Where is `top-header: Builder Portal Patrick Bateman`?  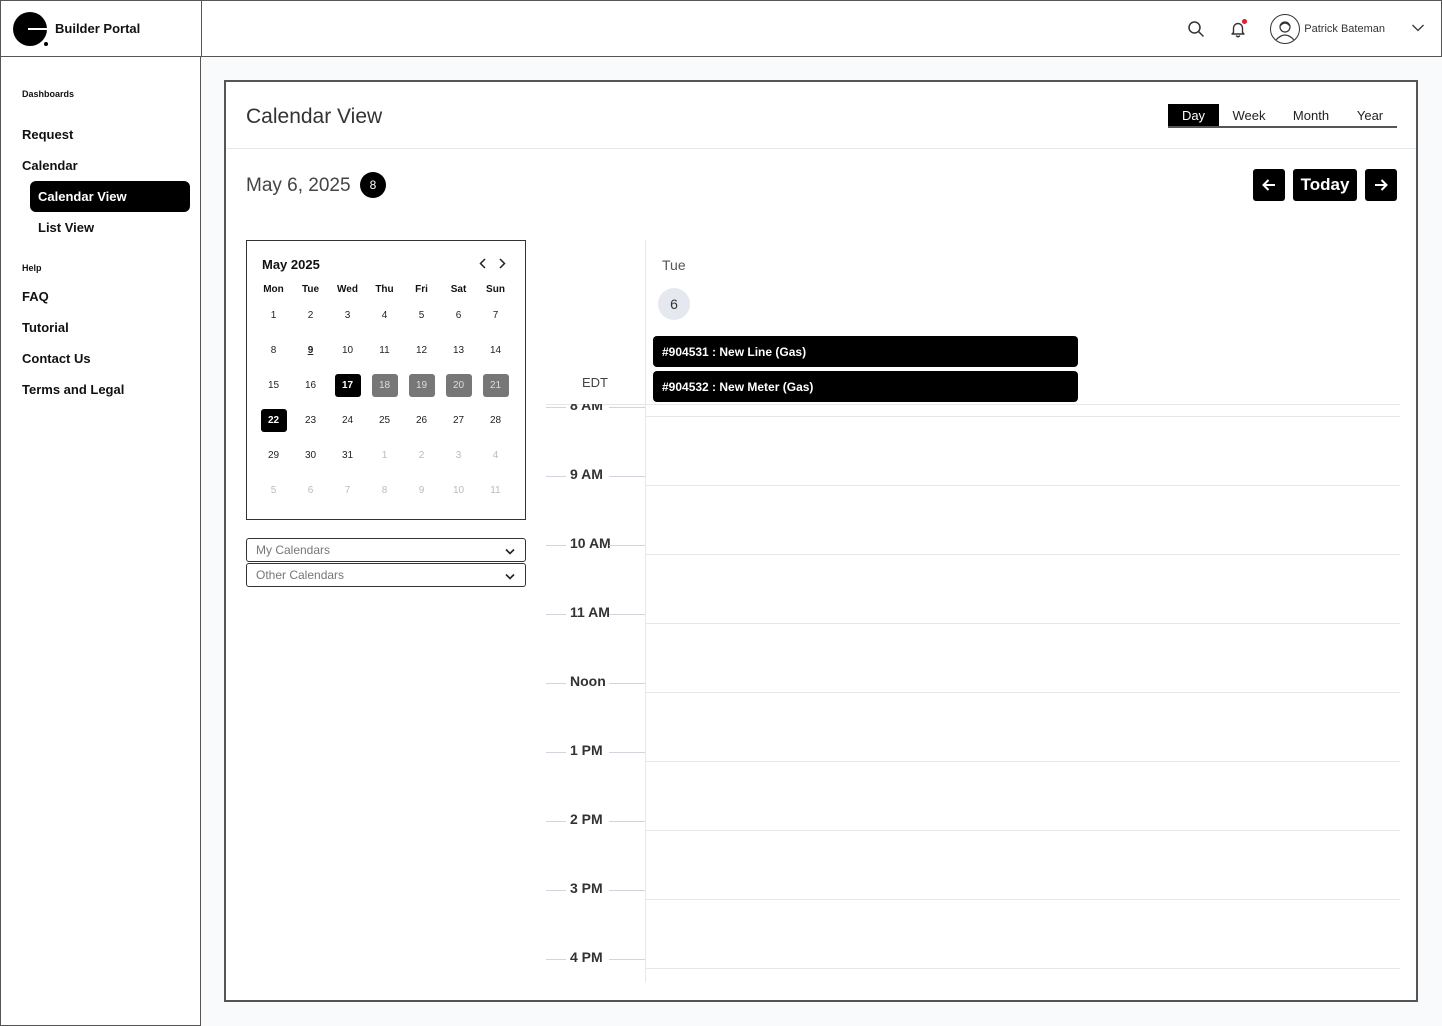 top-header: Builder Portal Patrick Bateman is located at coordinates (721, 28).